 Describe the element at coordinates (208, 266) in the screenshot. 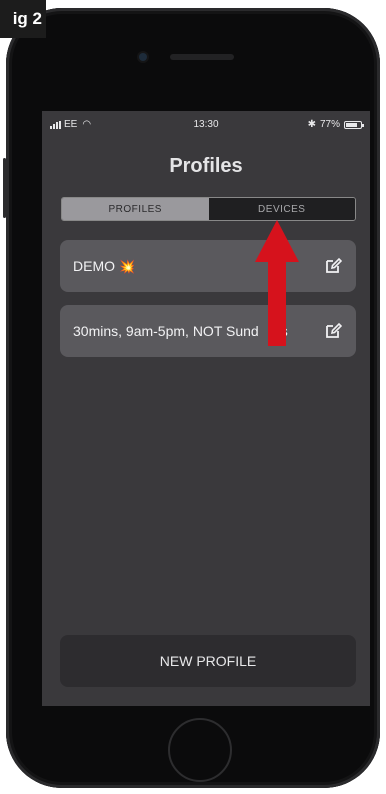

I see `profile-card-demo: DEMO 💥` at that location.